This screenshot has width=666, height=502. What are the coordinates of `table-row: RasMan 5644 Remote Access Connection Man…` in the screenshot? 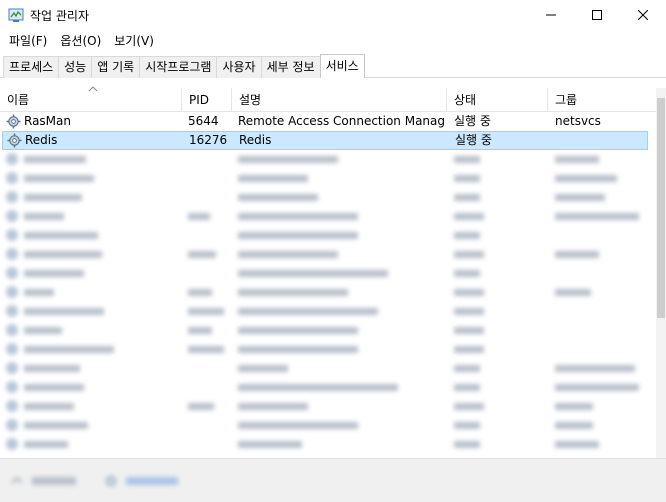 It's located at (329, 121).